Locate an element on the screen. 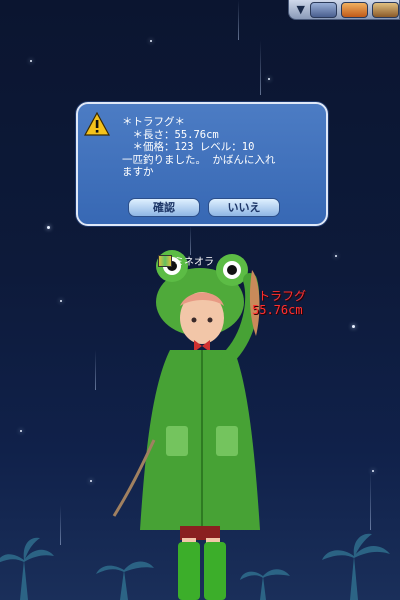 The width and height of the screenshot is (400, 600). player-name: ミネオラ is located at coordinates (194, 262).